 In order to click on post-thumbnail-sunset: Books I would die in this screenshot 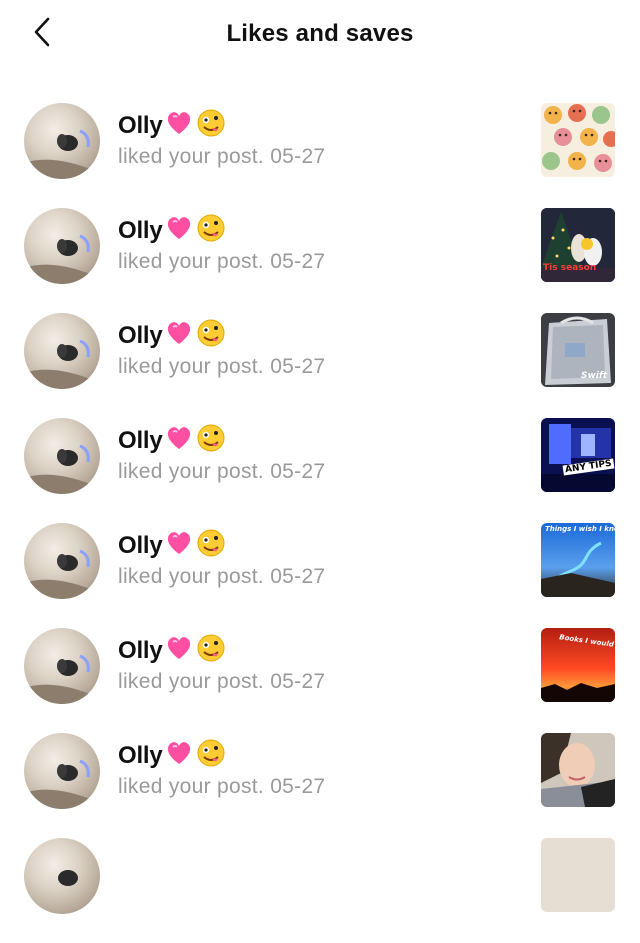, I will do `click(578, 665)`.